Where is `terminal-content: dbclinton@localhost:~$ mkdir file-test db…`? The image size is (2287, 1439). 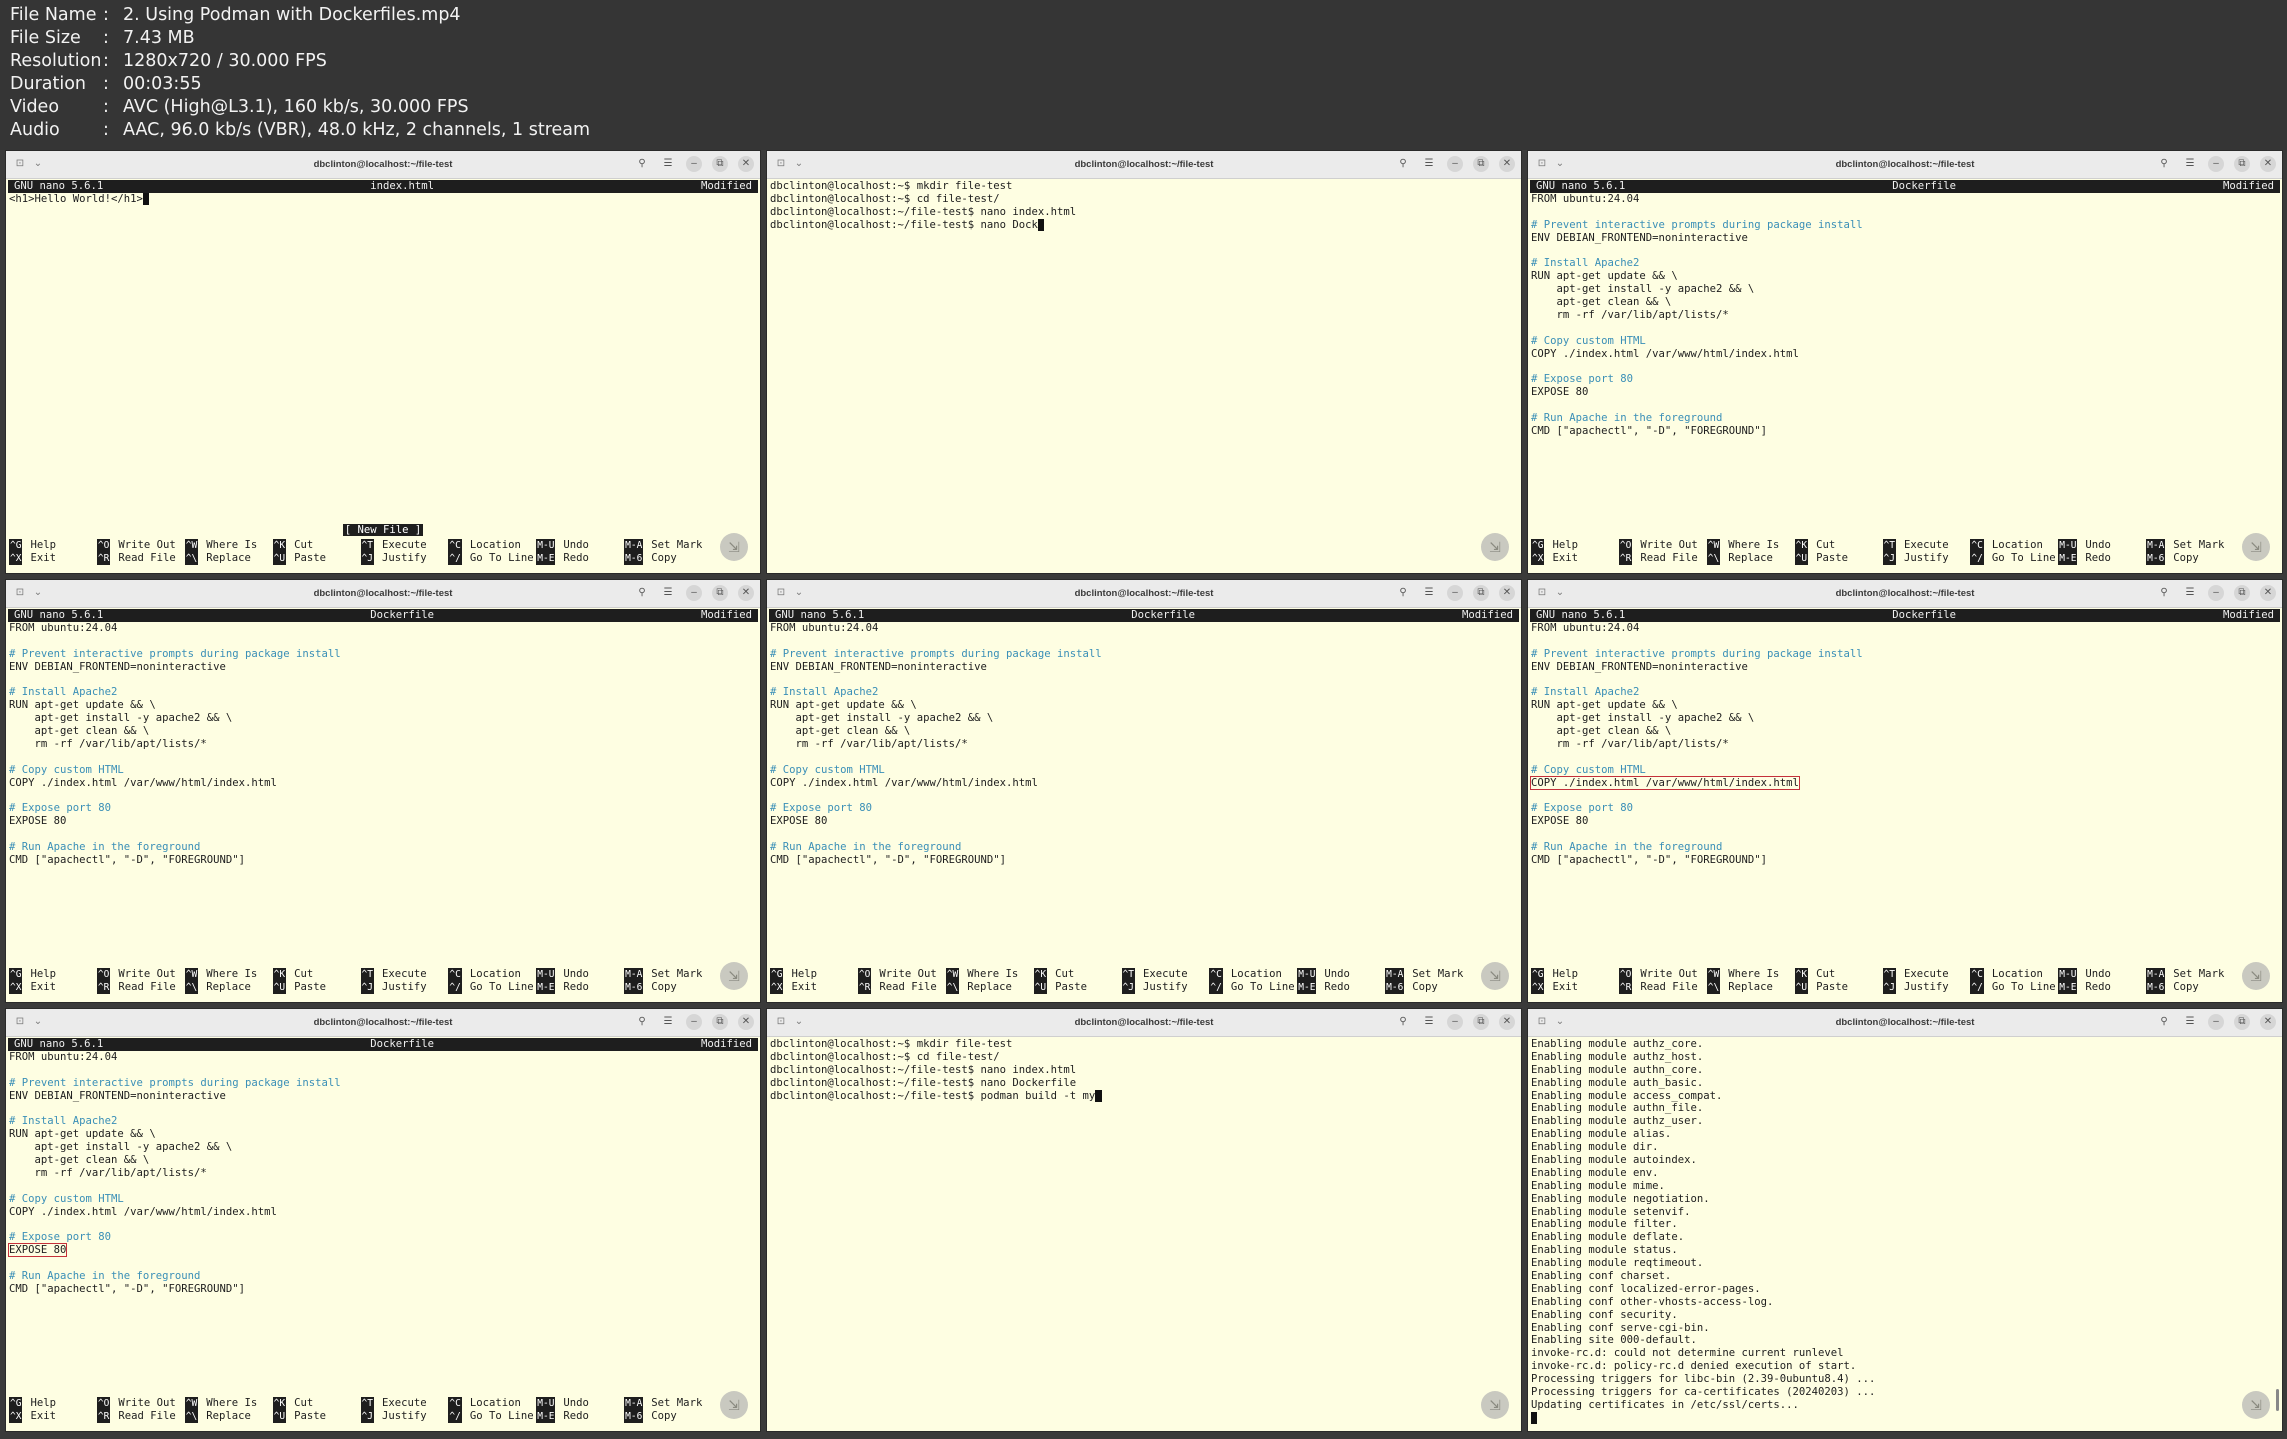
terminal-content: dbclinton@localhost:~$ mkdir file-test db… is located at coordinates (1144, 376).